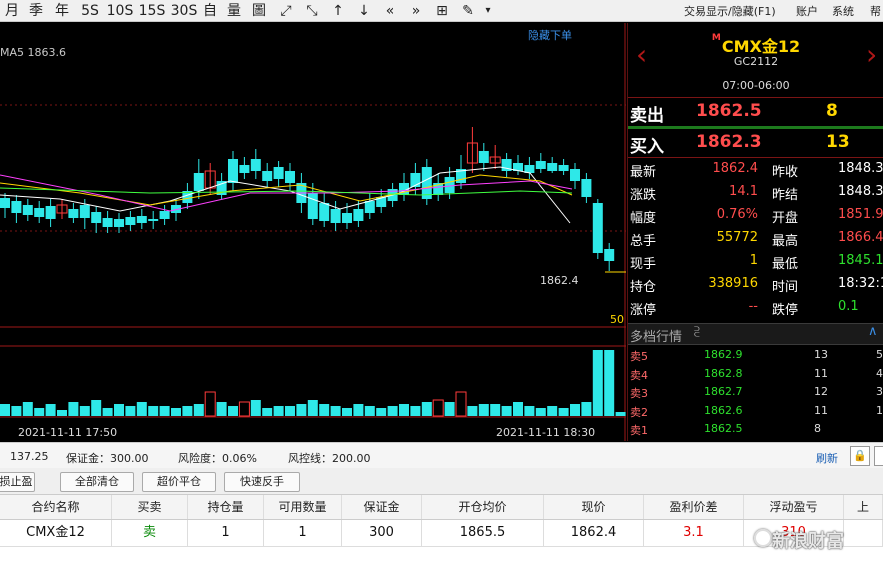 The height and width of the screenshot is (577, 883). I want to click on depth-row: 卖3 1862.7 12 3, so click(755, 394).